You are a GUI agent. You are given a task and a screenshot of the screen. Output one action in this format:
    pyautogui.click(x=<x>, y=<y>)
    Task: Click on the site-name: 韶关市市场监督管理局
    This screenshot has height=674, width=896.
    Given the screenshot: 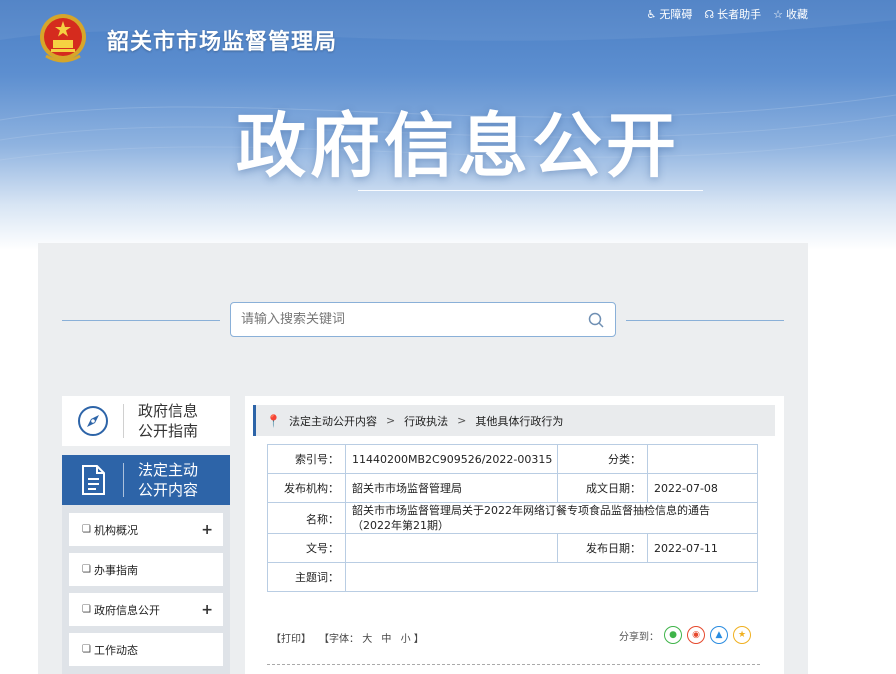 What is the action you would take?
    pyautogui.click(x=222, y=40)
    